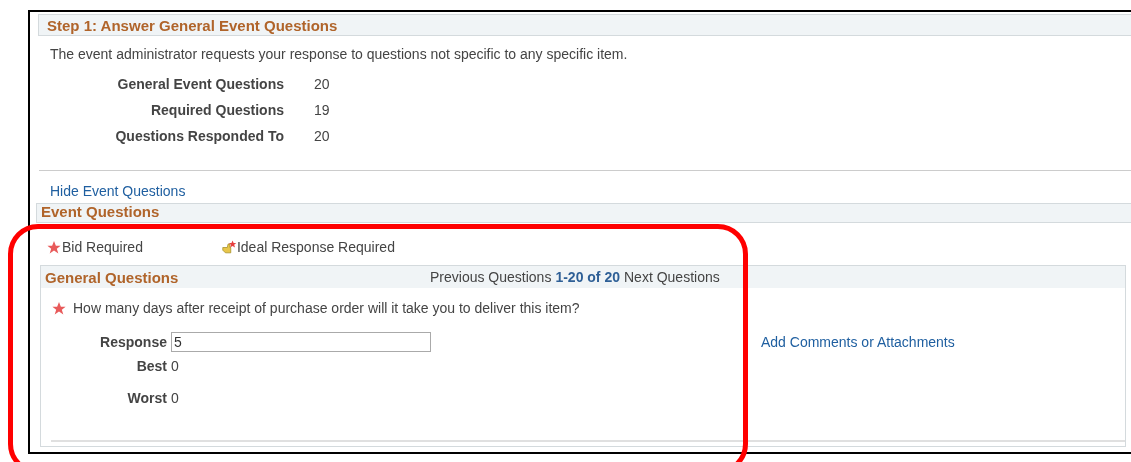  Describe the element at coordinates (199, 136) in the screenshot. I see `stat-label: Questions Responded To` at that location.